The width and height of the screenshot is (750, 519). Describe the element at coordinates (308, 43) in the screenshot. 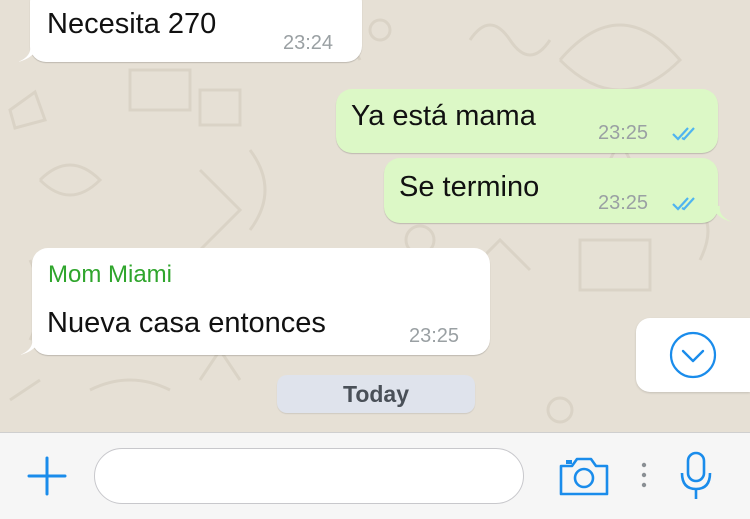

I see `message-time: 23:24` at that location.